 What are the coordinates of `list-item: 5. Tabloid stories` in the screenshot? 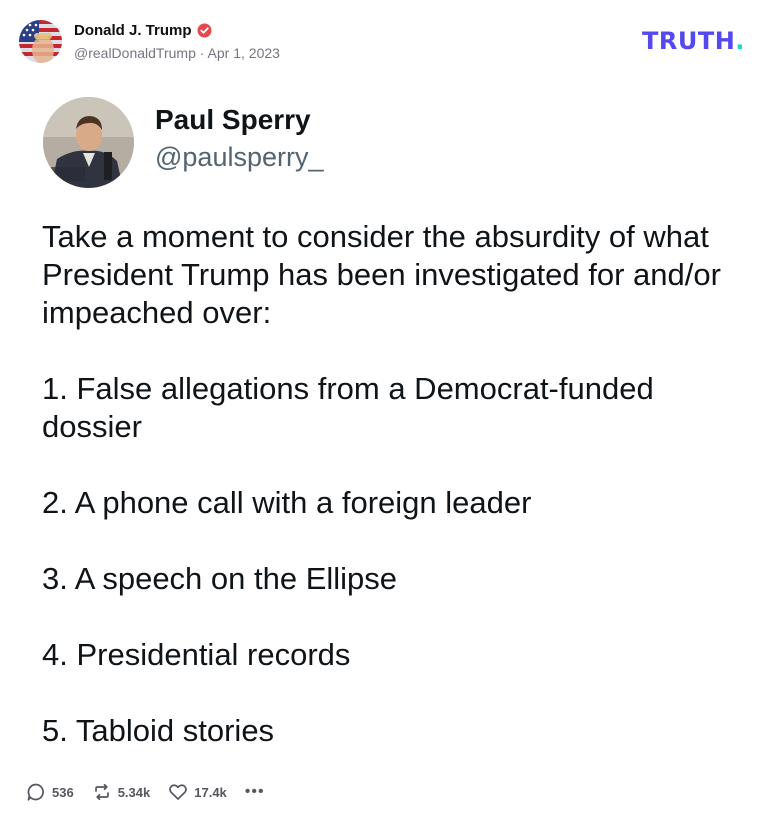 It's located at (158, 730).